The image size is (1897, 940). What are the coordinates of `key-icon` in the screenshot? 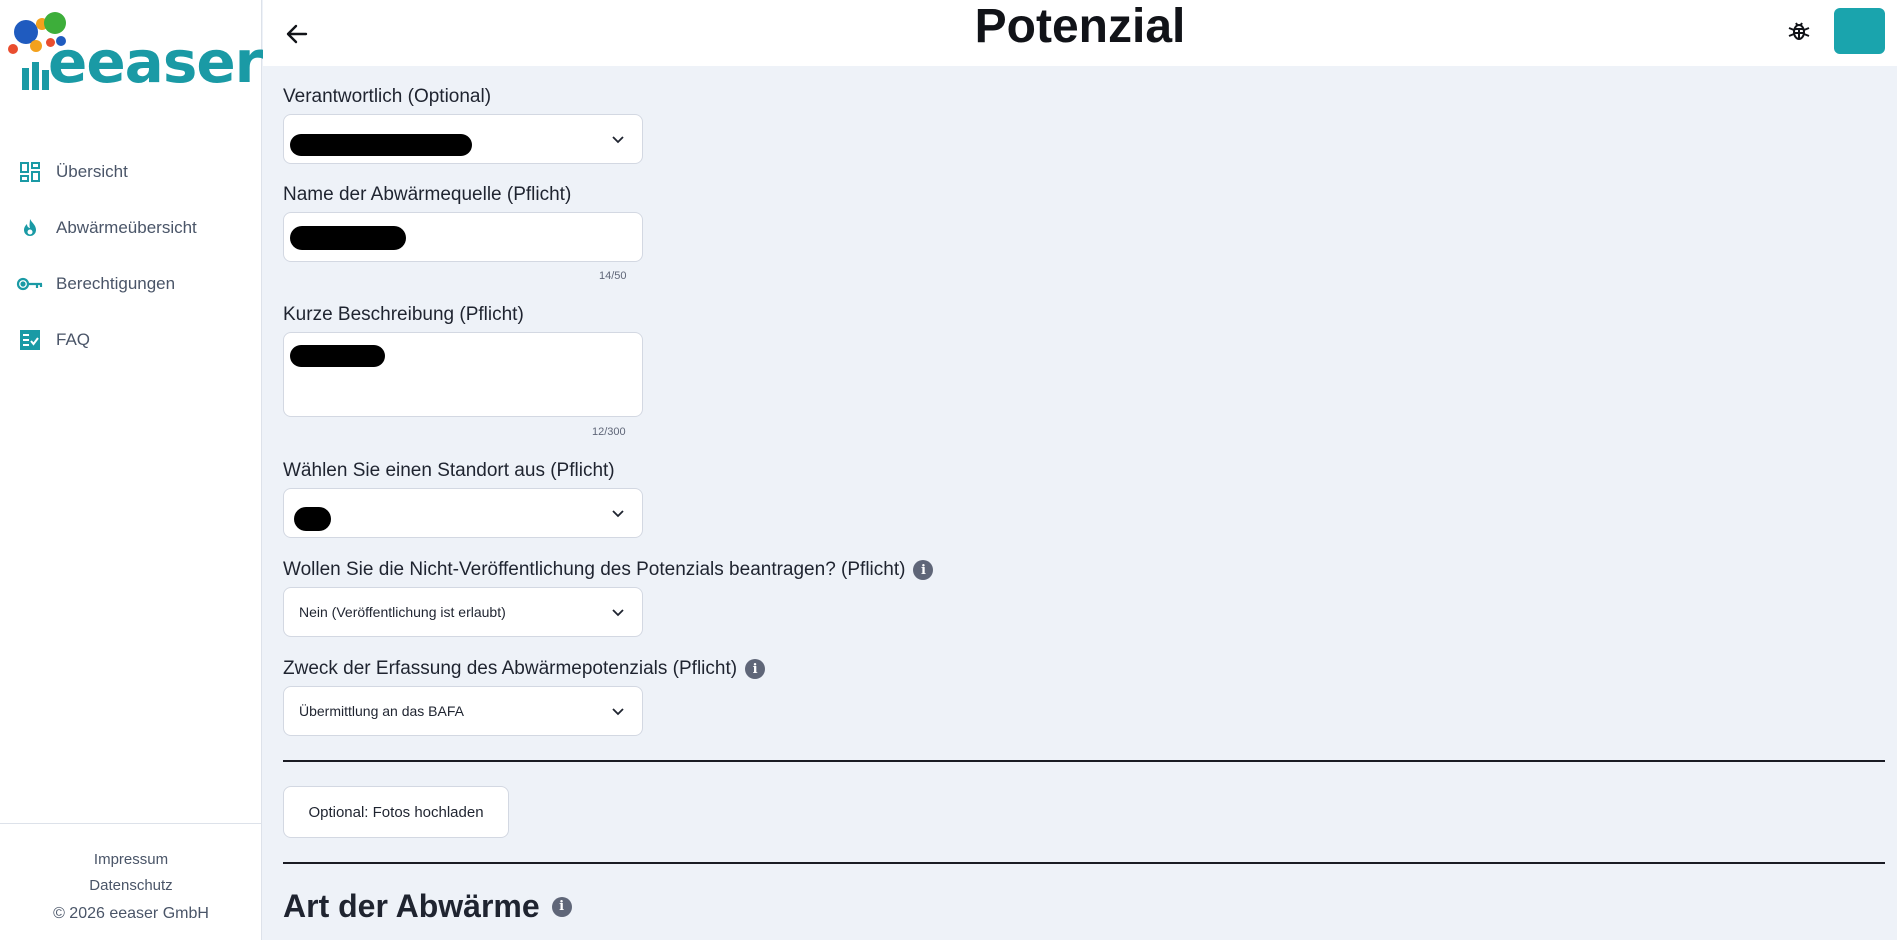 It's located at (30, 284).